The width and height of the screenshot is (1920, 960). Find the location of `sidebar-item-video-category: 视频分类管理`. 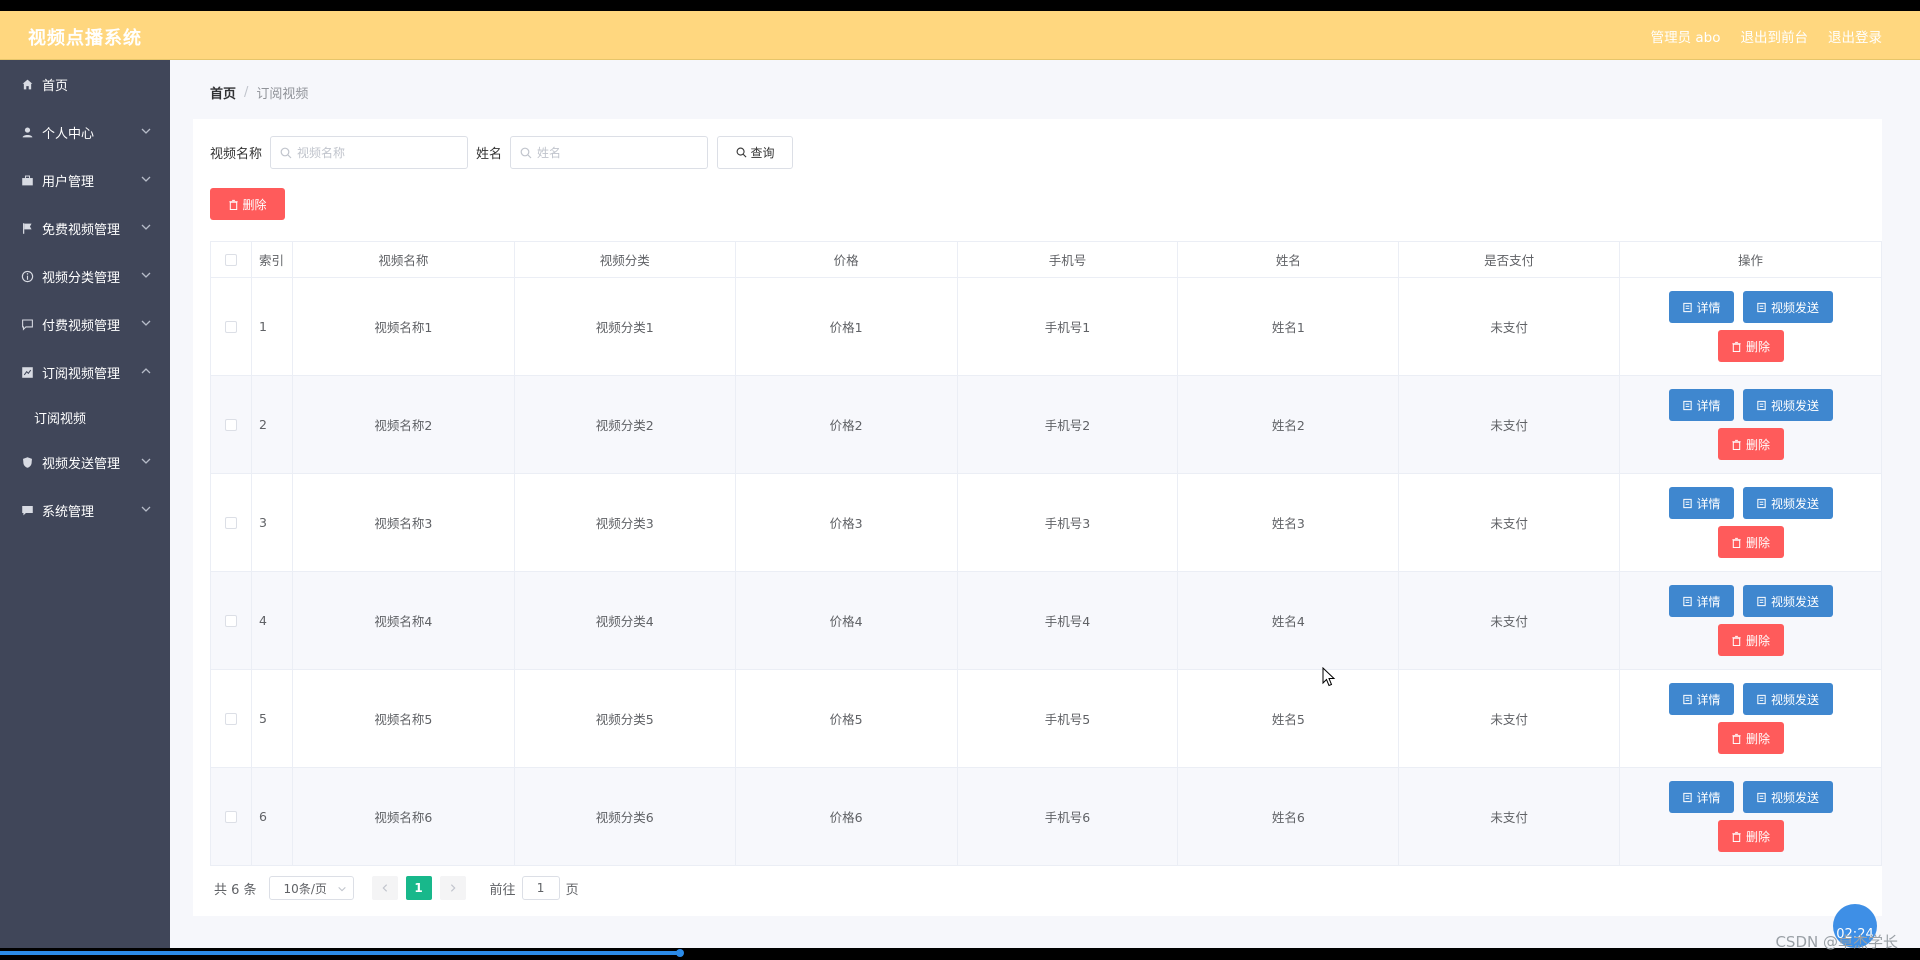

sidebar-item-video-category: 视频分类管理 is located at coordinates (85, 276).